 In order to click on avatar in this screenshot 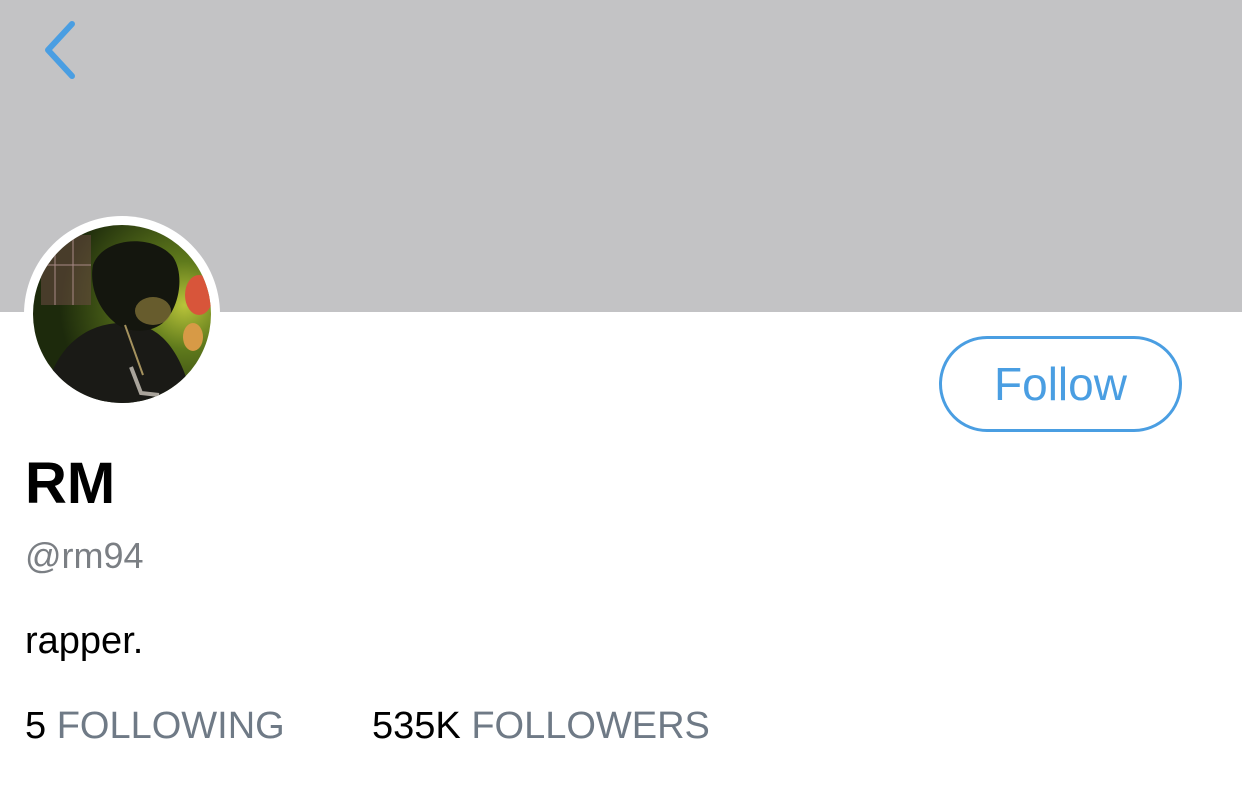, I will do `click(122, 314)`.